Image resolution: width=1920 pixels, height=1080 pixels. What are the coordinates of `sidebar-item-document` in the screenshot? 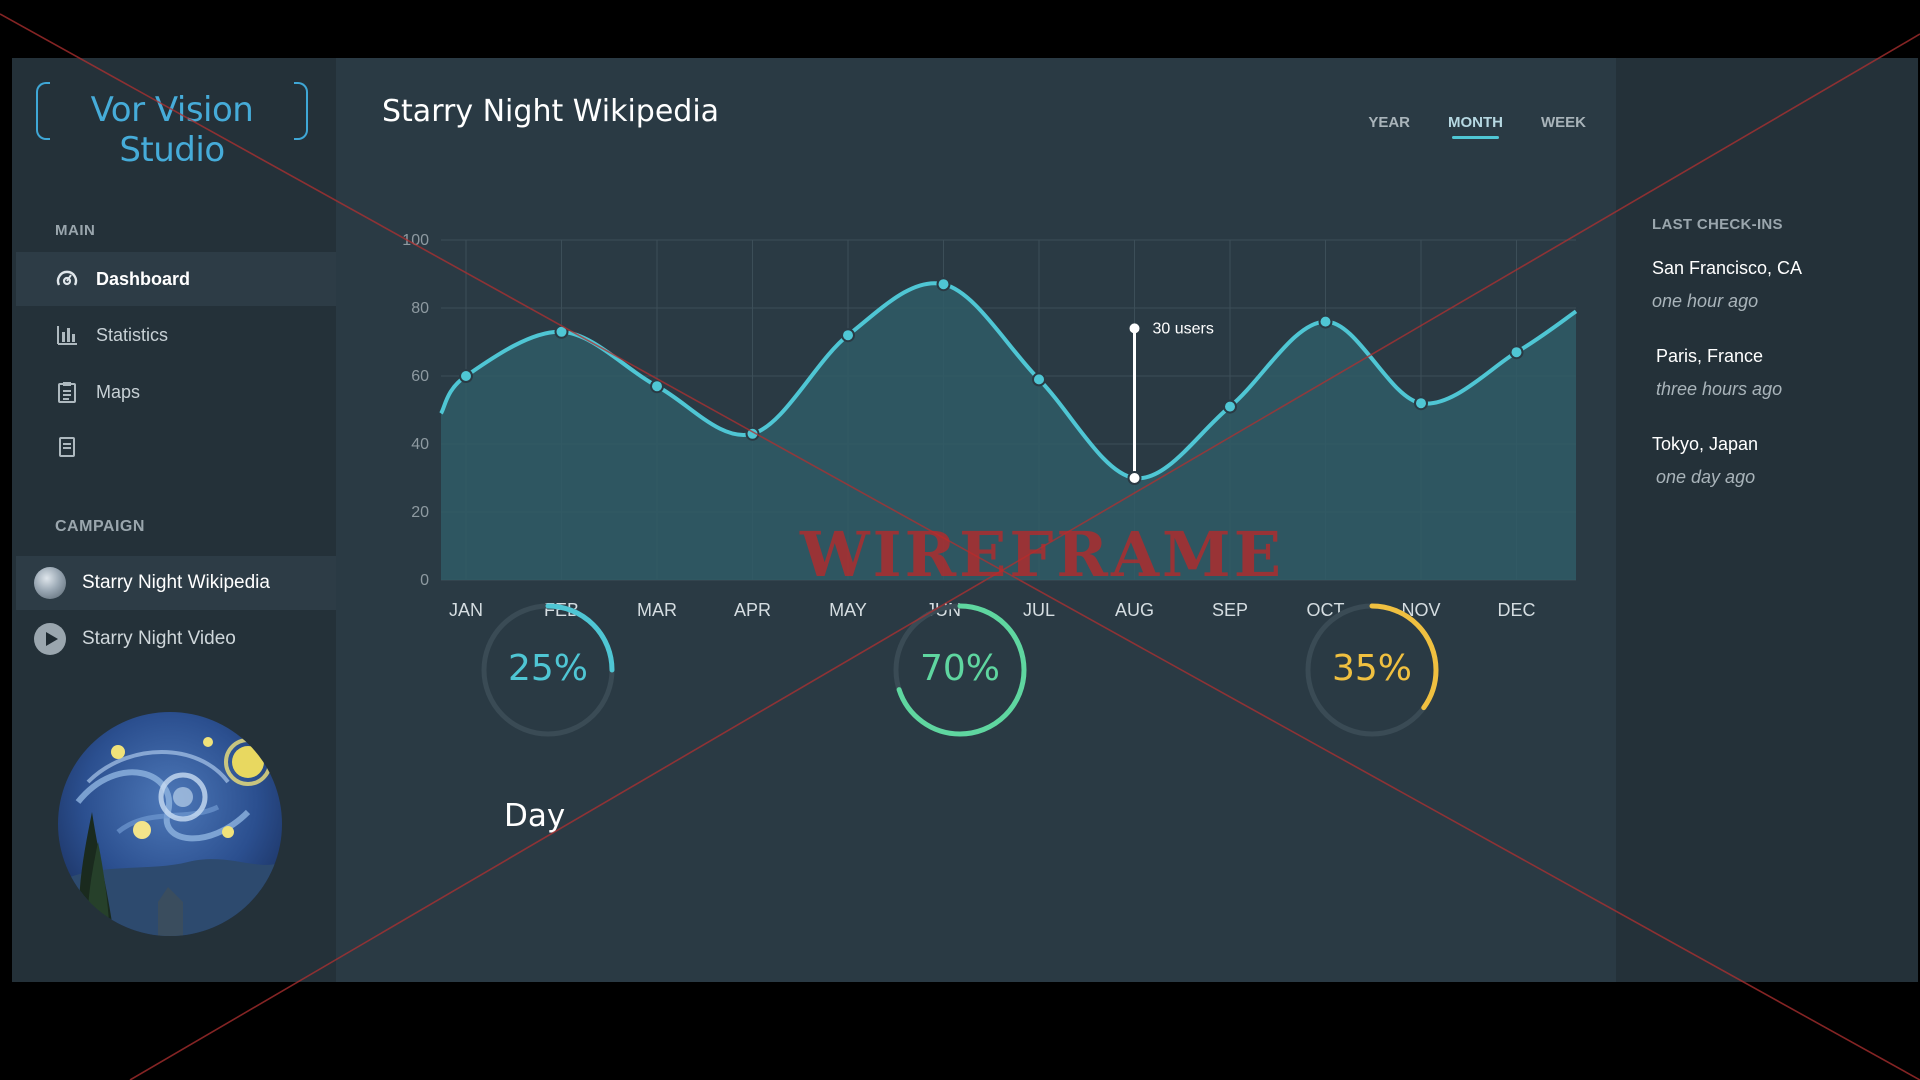 It's located at (176, 447).